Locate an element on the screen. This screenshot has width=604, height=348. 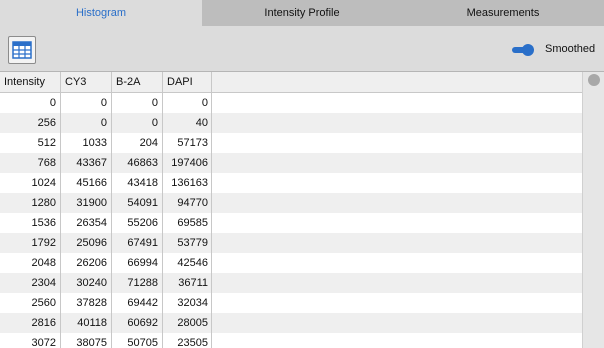
table-cell: 60692 is located at coordinates (142, 323).